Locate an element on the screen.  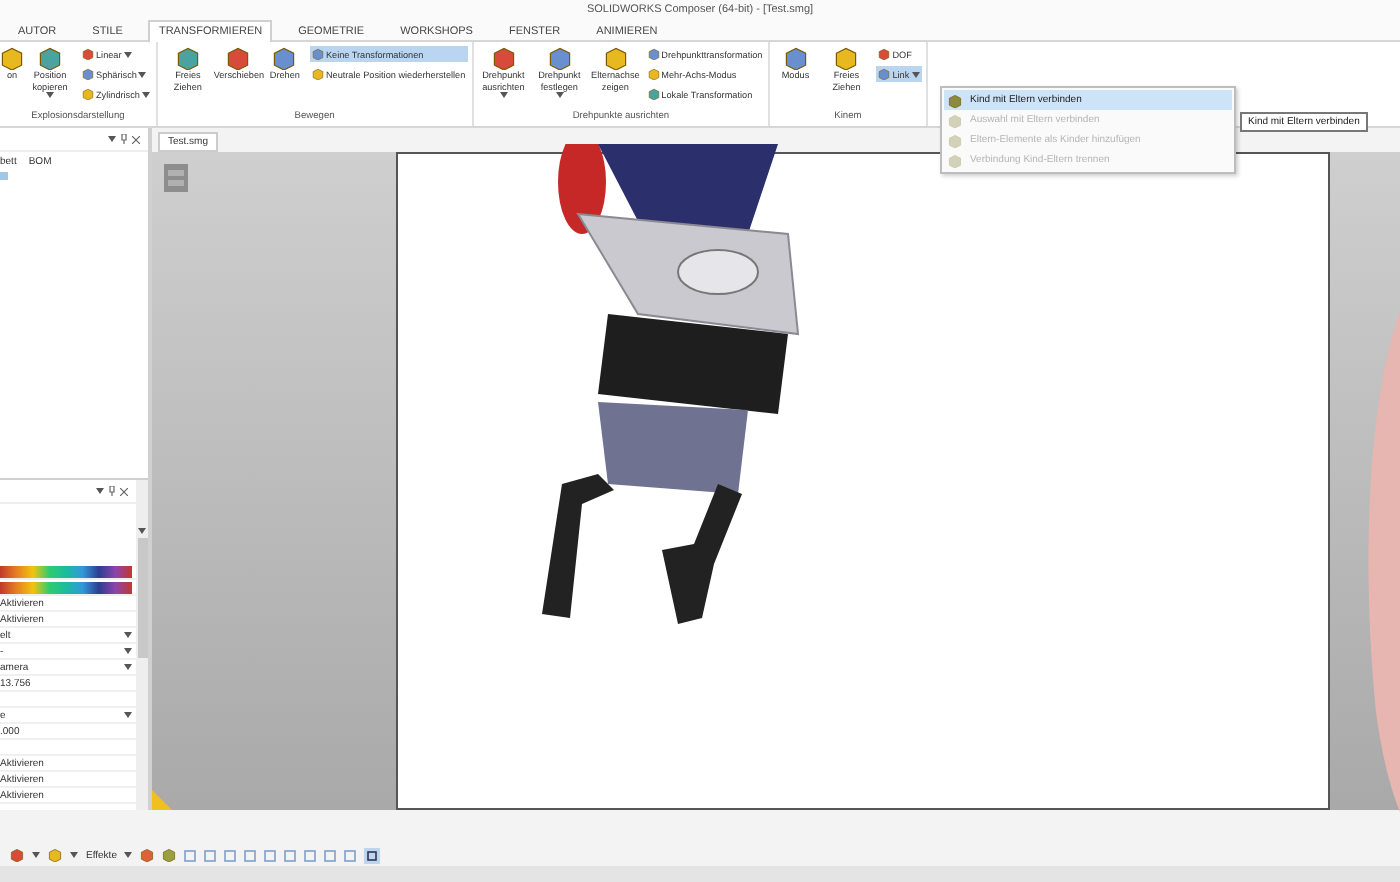
view-cube-icon is located at coordinates (176, 178).